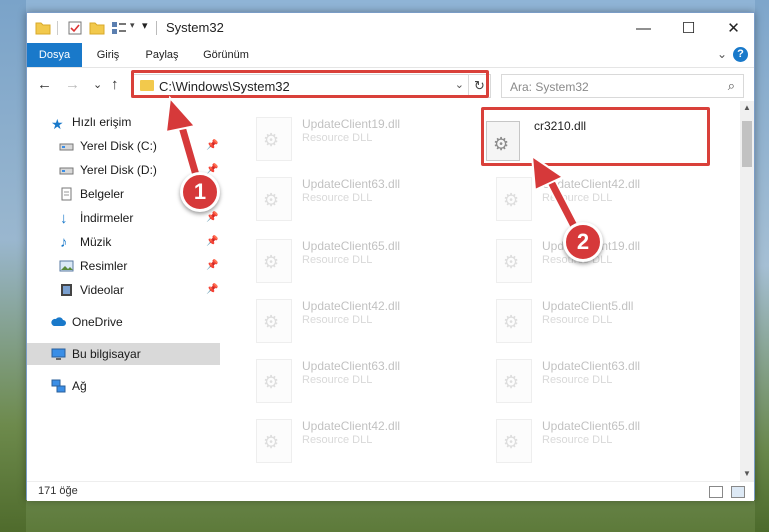 The height and width of the screenshot is (532, 769). I want to click on sidebar-item-quick-access: ★ Hızlı erişim, so click(123, 122).